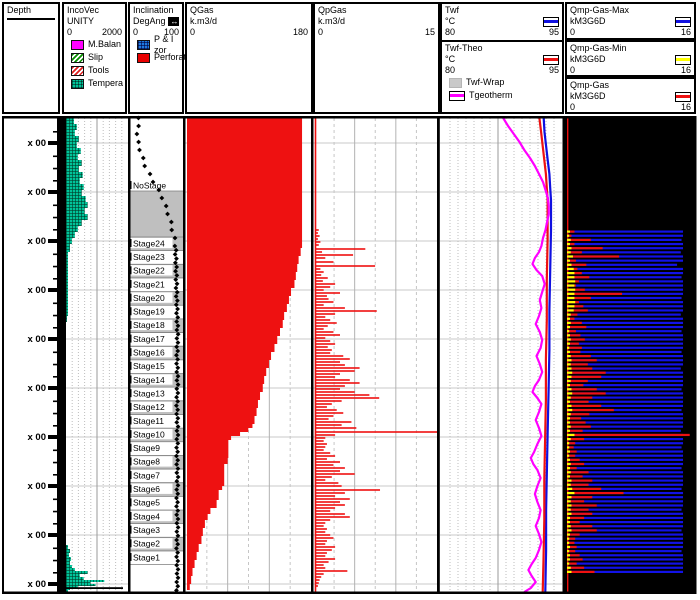 The width and height of the screenshot is (700, 600). What do you see at coordinates (629, 355) in the screenshot?
I see `track-qmp` at bounding box center [629, 355].